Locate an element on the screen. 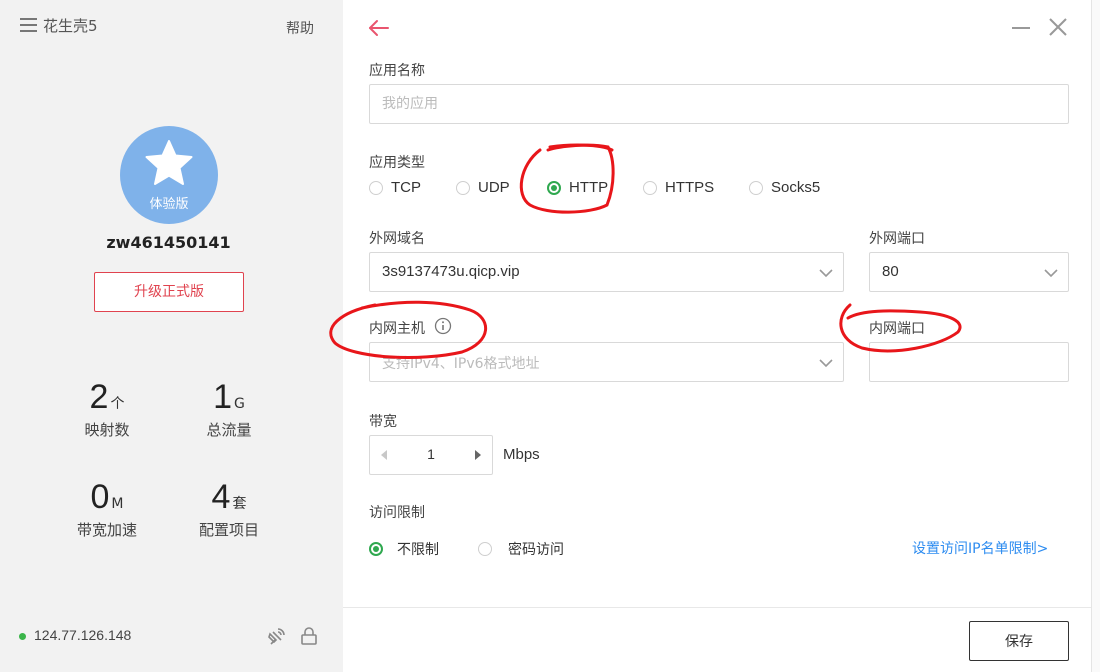  online-status-dot is located at coordinates (22, 636).